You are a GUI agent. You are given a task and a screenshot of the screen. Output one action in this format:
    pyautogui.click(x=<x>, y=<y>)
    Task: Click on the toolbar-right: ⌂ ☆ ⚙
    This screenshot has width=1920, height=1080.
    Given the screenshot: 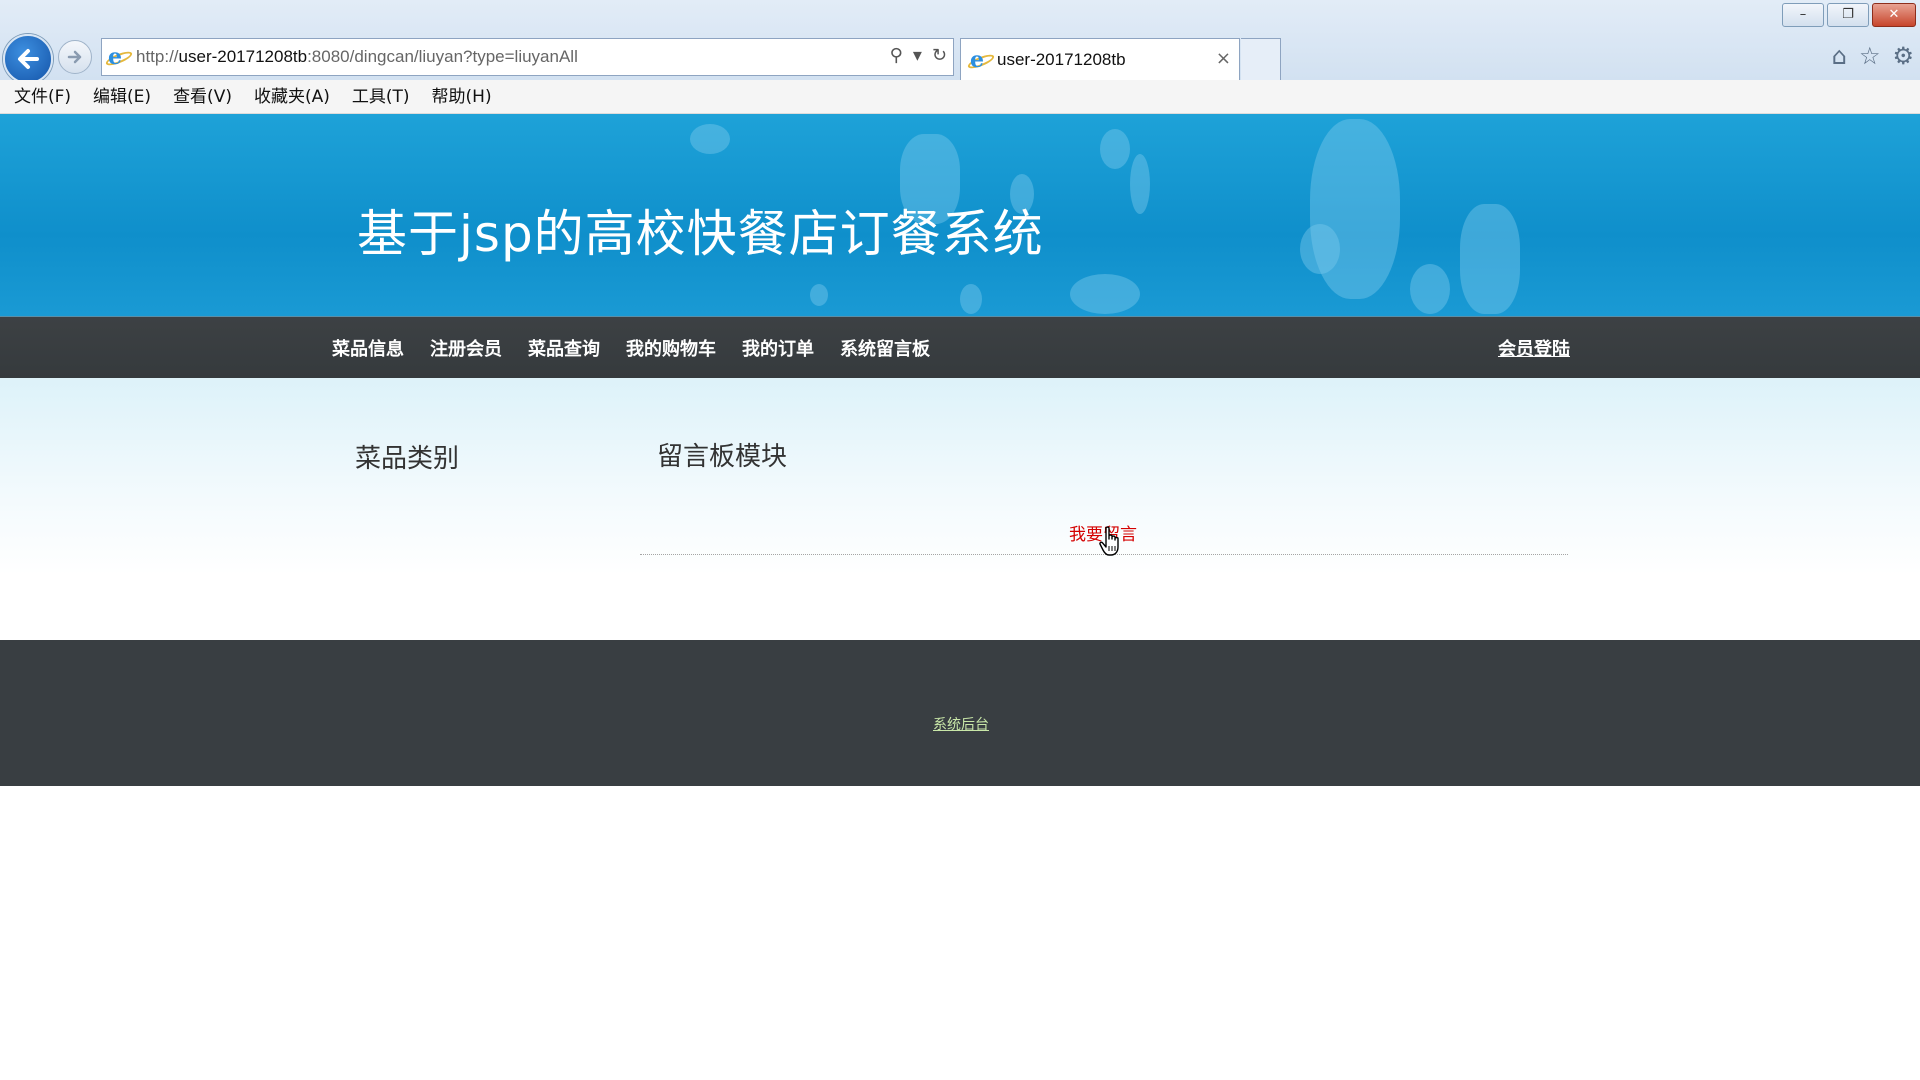 What is the action you would take?
    pyautogui.click(x=1873, y=56)
    